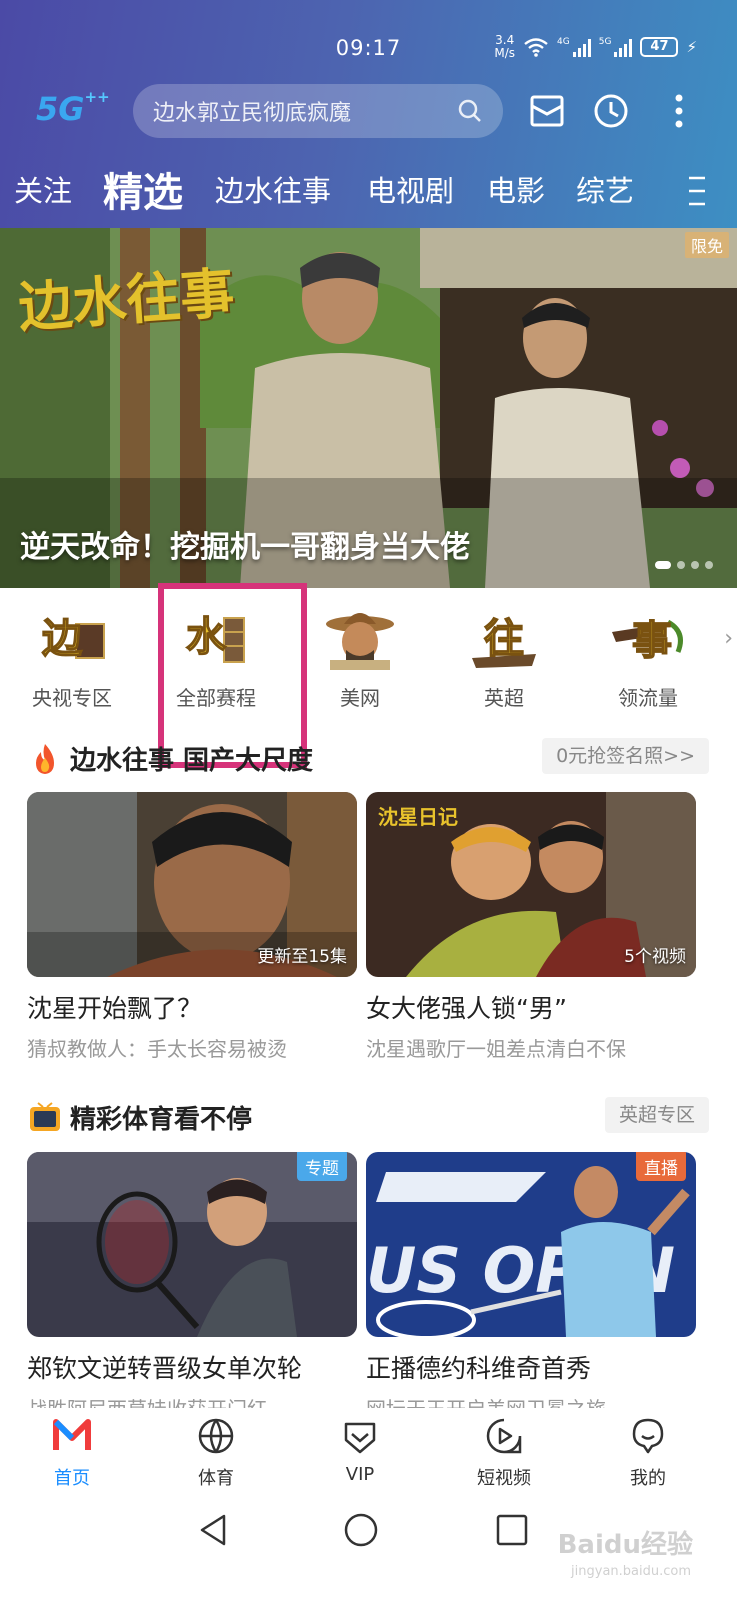 The image size is (737, 1600). Describe the element at coordinates (192, 1367) in the screenshot. I see `card-title: 郑钦文逆转晋级女单次轮` at that location.